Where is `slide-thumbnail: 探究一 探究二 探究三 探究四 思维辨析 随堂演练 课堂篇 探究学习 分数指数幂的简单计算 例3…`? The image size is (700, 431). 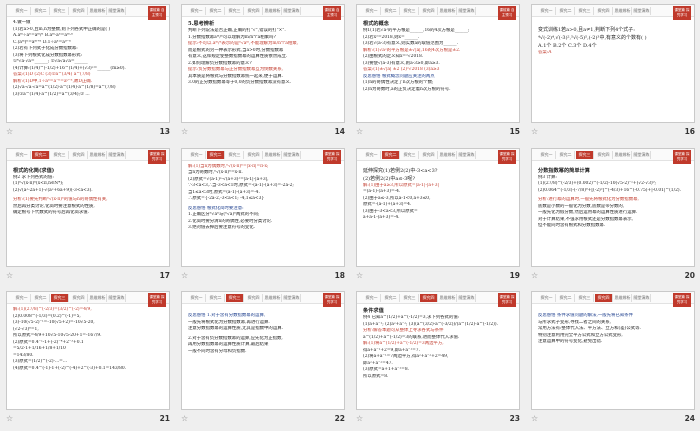 slide-thumbnail: 探究一 探究二 探究三 探究四 思维辨析 随堂演练 课堂篇 探究学习 分数指数幂的简单计算 例3… is located at coordinates (613, 207).